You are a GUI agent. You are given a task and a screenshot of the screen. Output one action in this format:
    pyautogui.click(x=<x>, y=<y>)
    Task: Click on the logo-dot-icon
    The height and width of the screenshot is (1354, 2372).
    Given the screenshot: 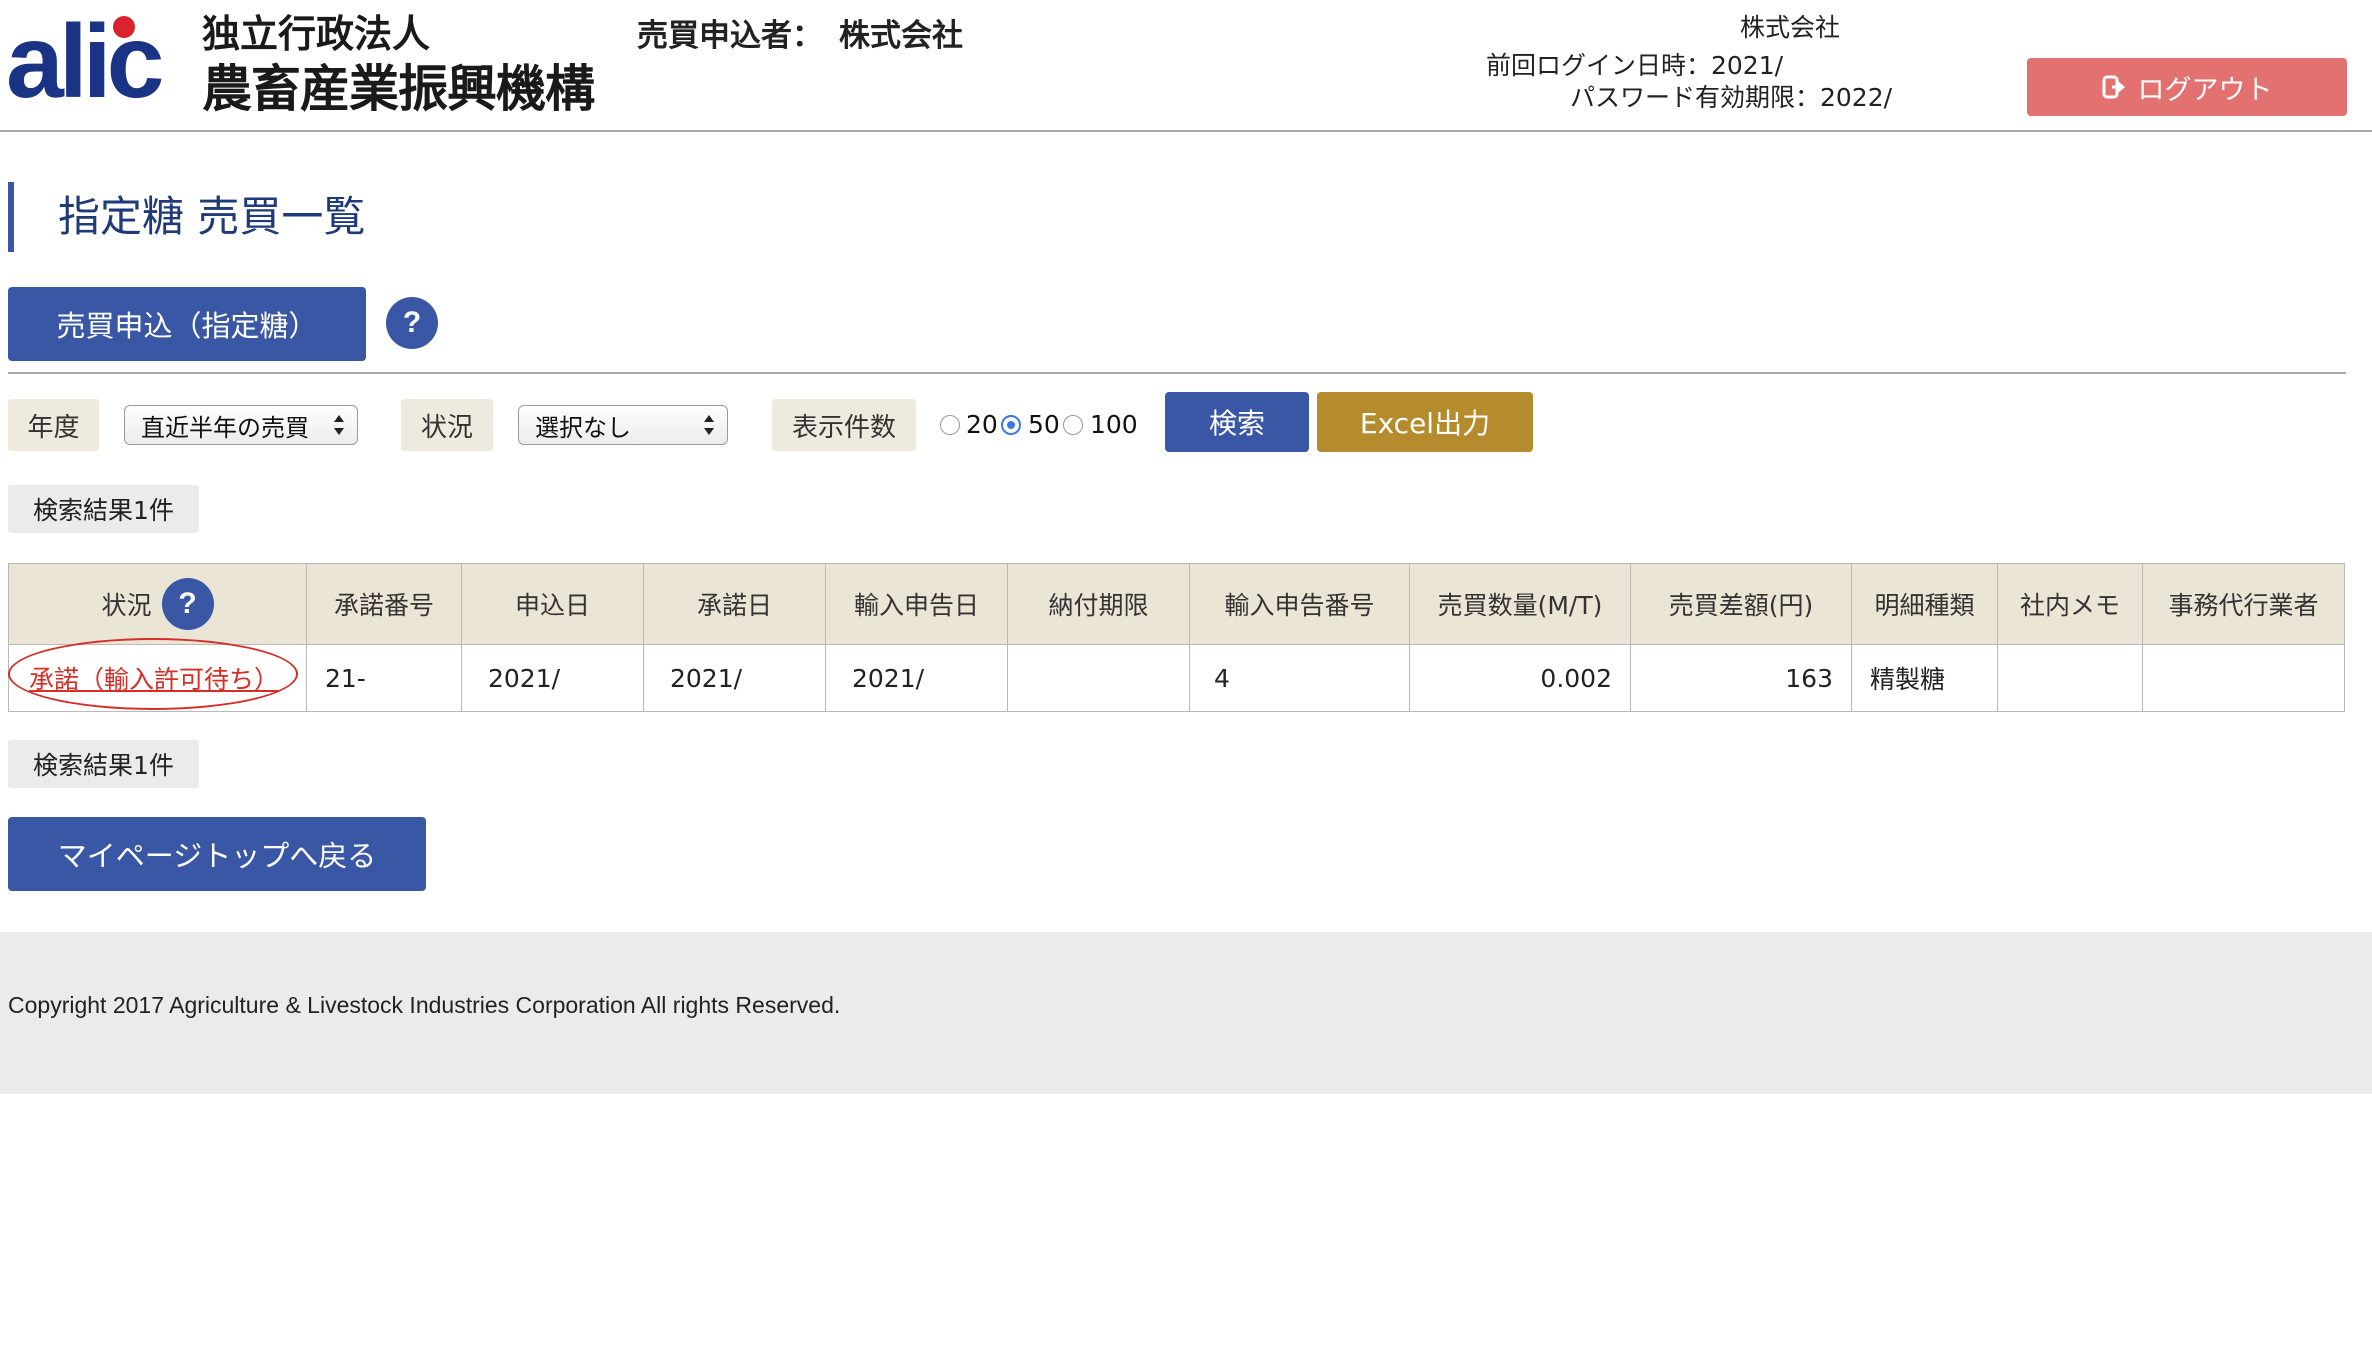 What is the action you would take?
    pyautogui.click(x=124, y=27)
    